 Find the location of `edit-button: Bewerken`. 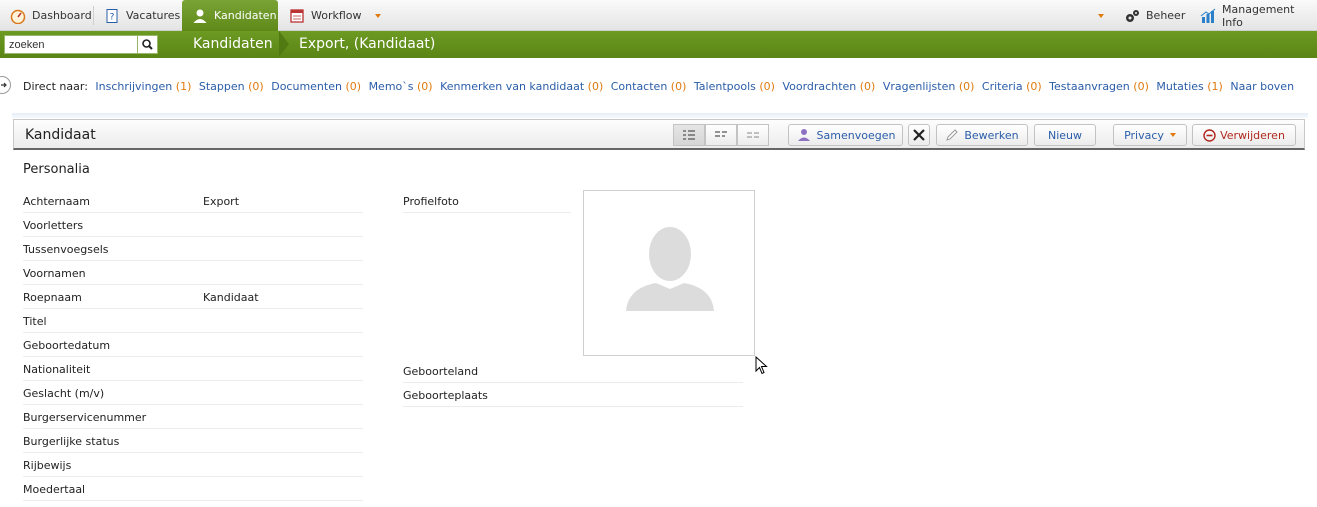

edit-button: Bewerken is located at coordinates (982, 135).